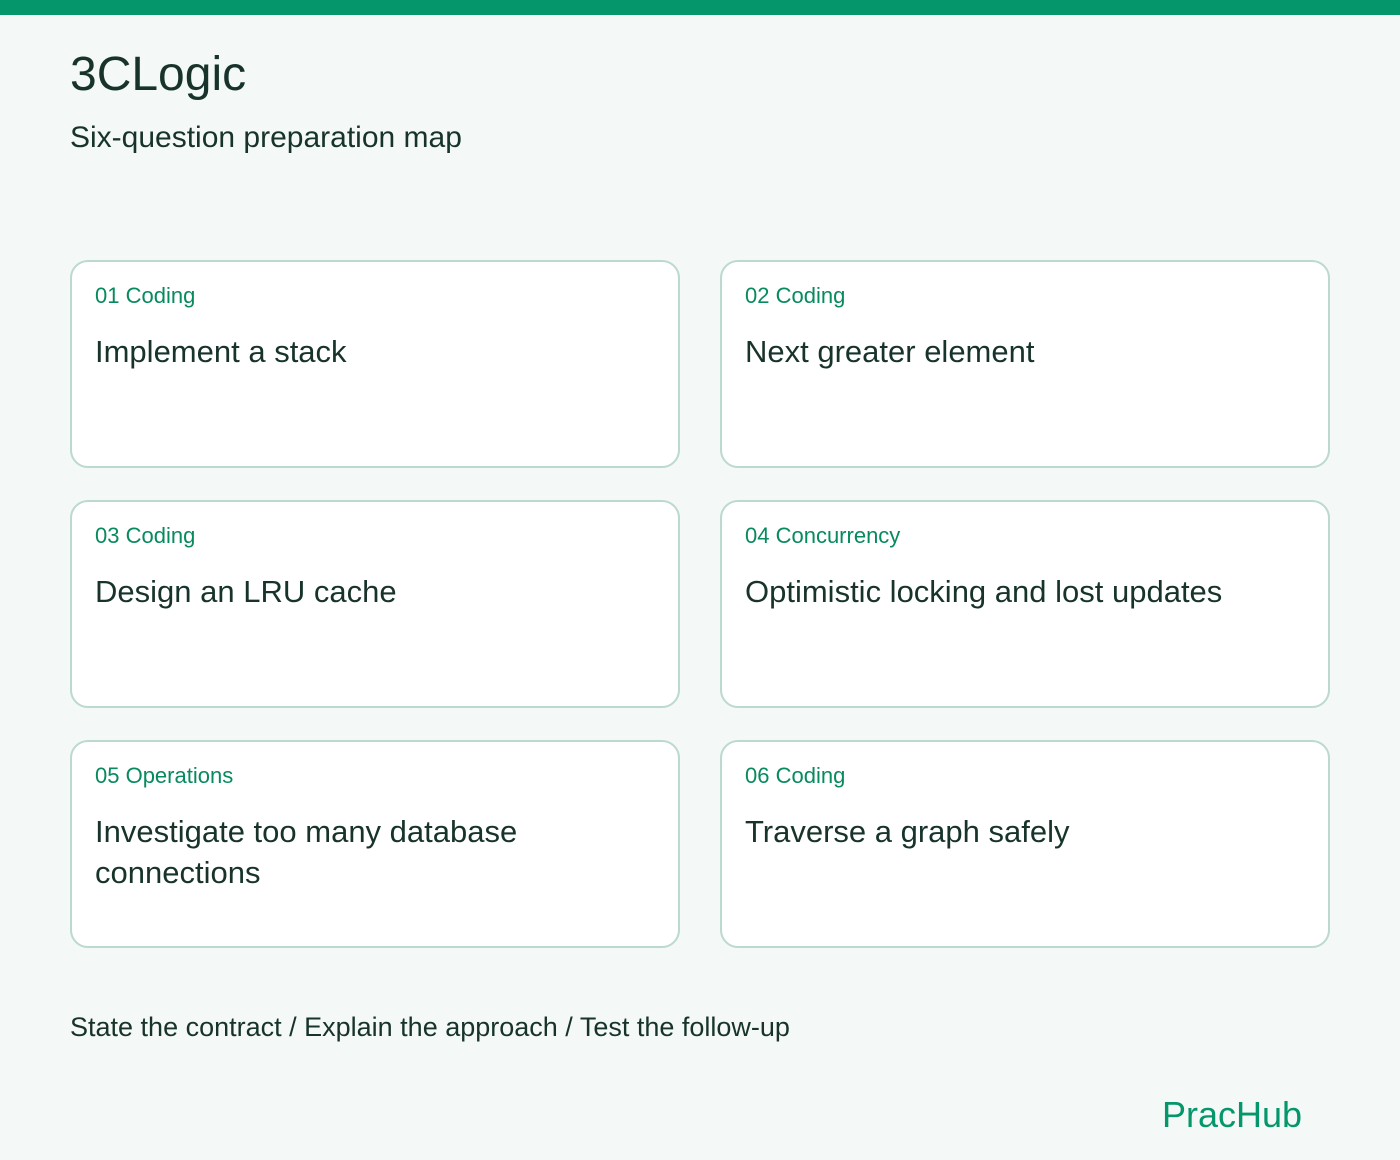 This screenshot has height=1160, width=1400. Describe the element at coordinates (145, 295) in the screenshot. I see `question-tag: 01 Coding` at that location.